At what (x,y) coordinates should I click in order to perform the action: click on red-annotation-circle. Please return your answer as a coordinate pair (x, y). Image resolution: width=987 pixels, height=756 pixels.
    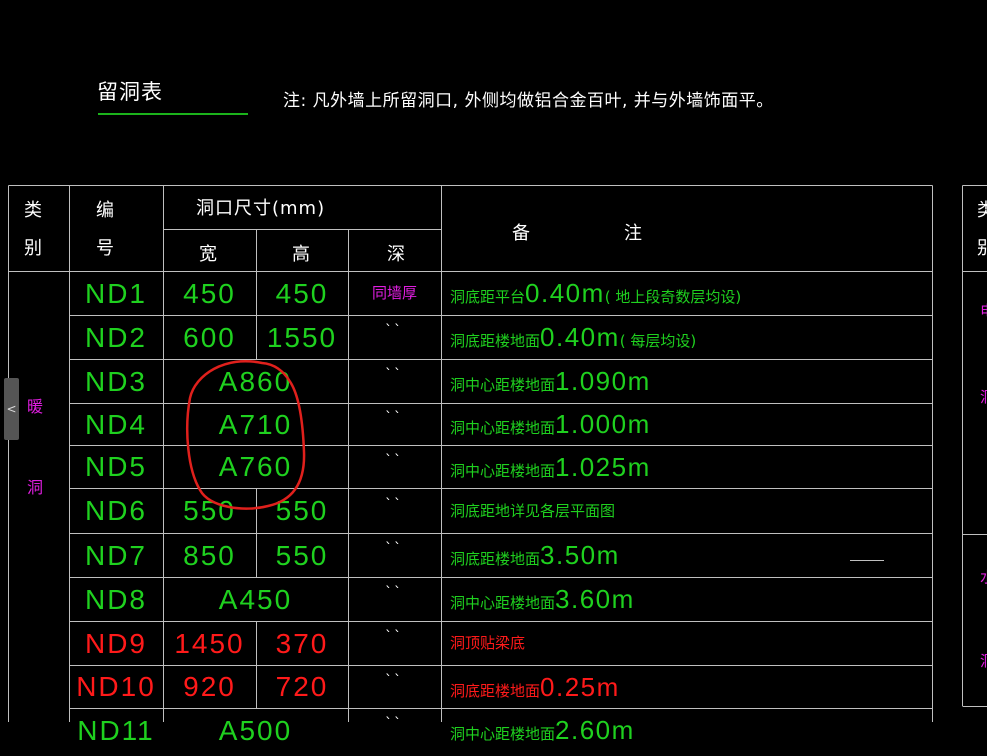
    Looking at the image, I should click on (245, 435).